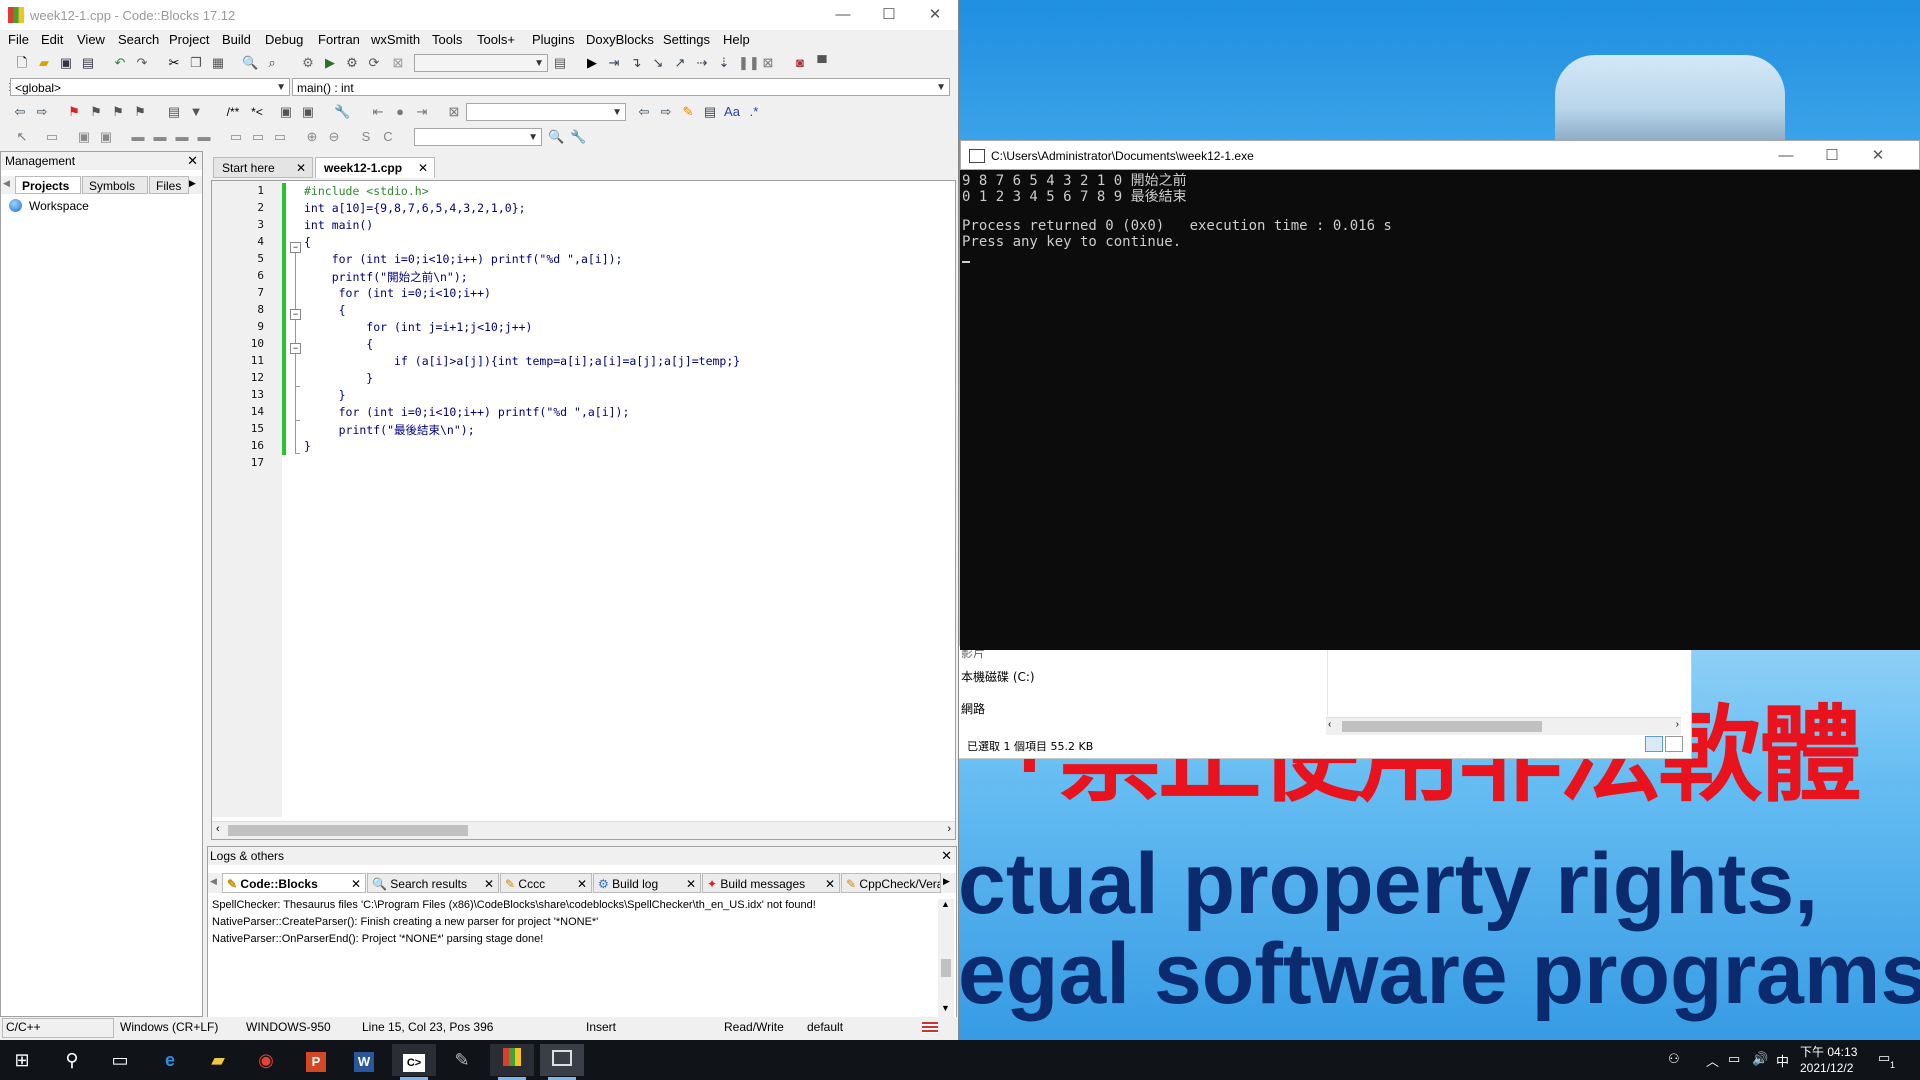 Image resolution: width=1920 pixels, height=1080 pixels. What do you see at coordinates (22, 63) in the screenshot?
I see `new-file-icon: 🗋` at bounding box center [22, 63].